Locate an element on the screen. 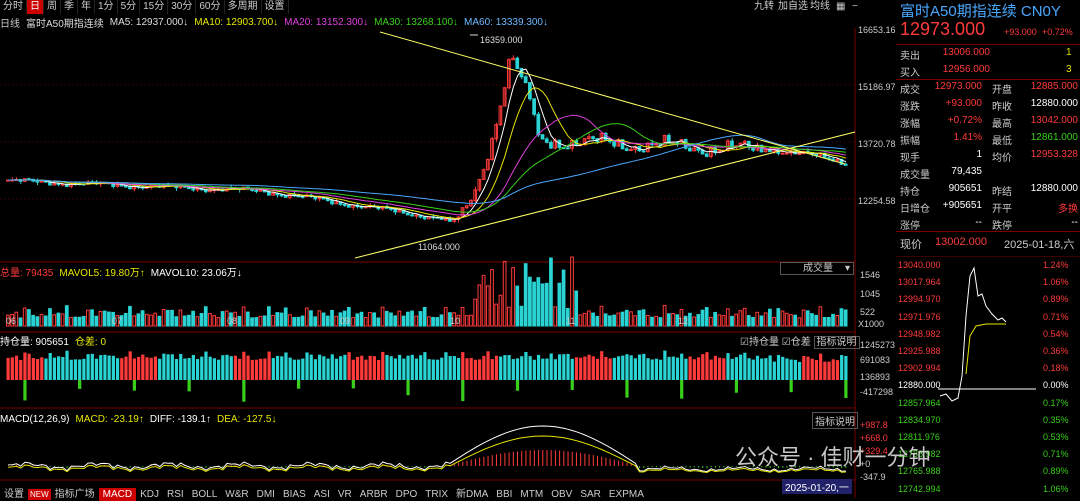  indicator-tab: KDJ is located at coordinates (149, 494).